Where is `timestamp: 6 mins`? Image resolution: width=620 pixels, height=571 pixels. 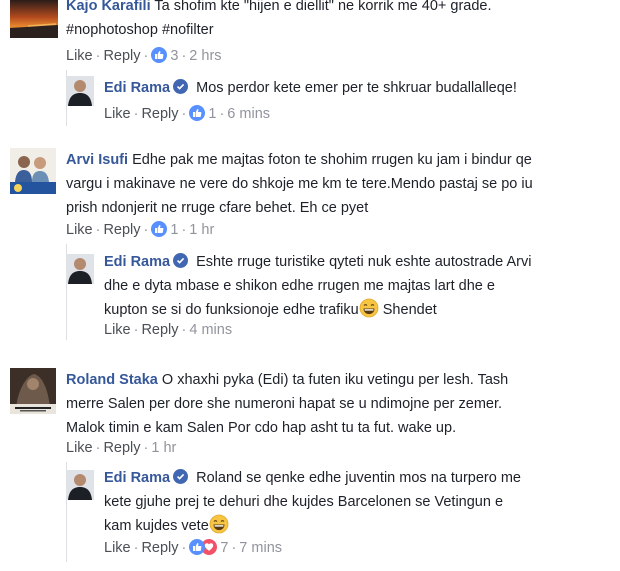
timestamp: 6 mins is located at coordinates (248, 114).